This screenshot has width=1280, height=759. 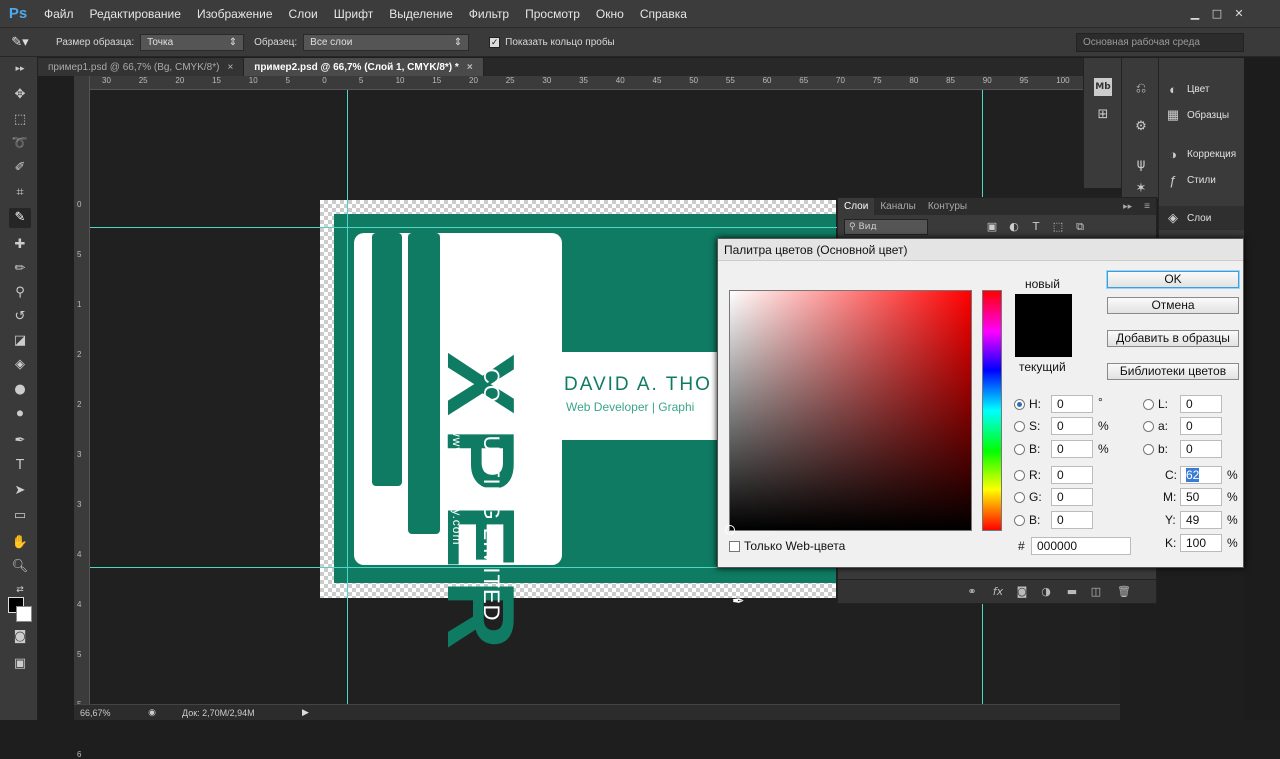 I want to click on paint-bucket-tool-icon: ◈, so click(x=20, y=365).